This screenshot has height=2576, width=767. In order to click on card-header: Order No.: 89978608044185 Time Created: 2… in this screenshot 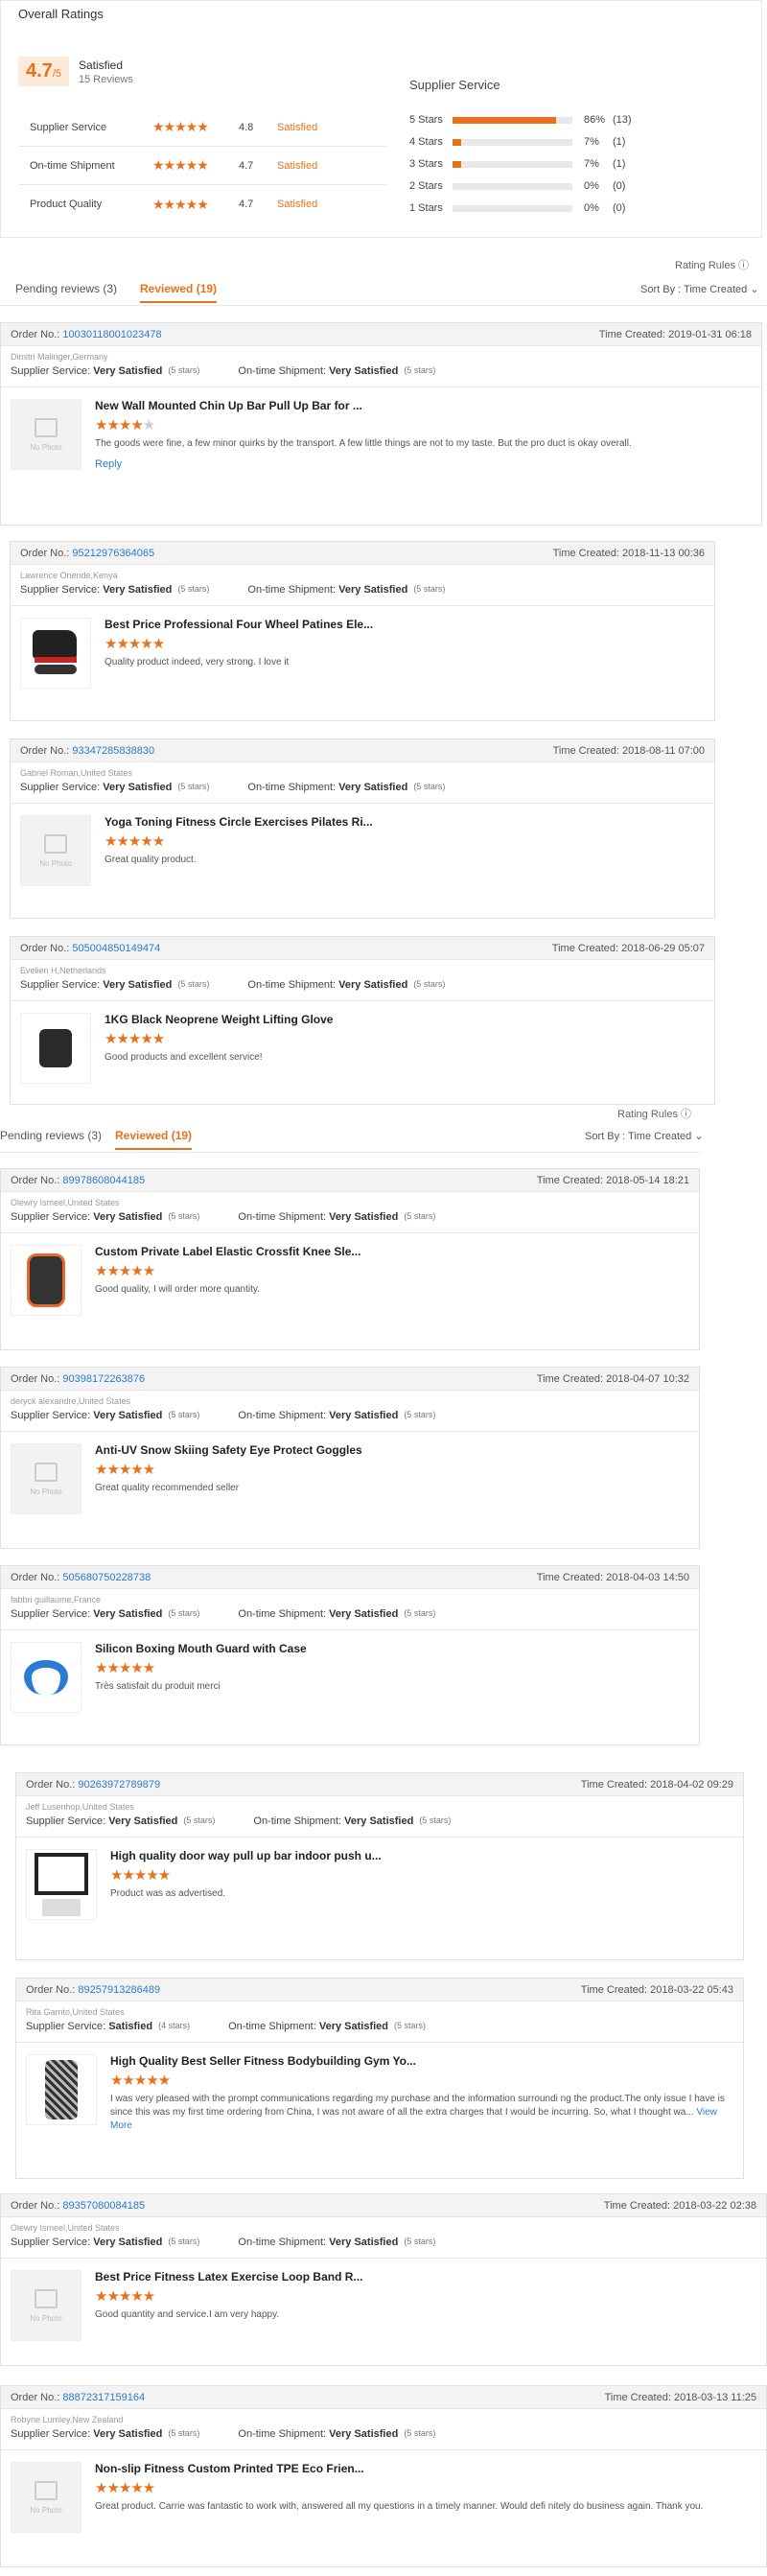, I will do `click(350, 1180)`.